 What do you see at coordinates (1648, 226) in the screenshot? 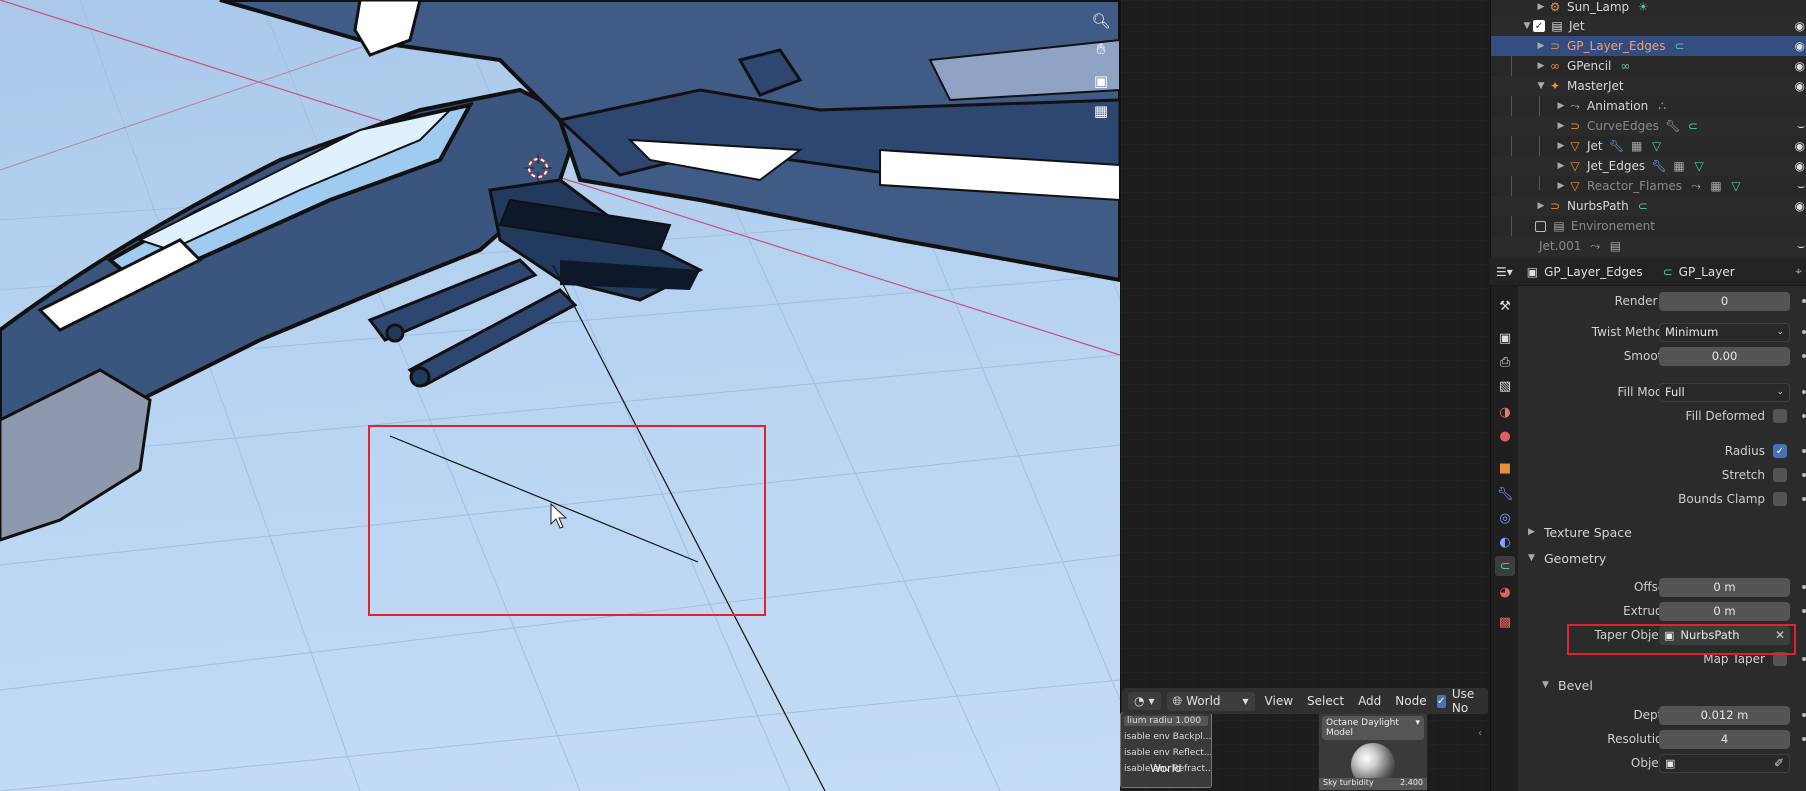
I see `outliner-row-environement: ▤ Environement` at bounding box center [1648, 226].